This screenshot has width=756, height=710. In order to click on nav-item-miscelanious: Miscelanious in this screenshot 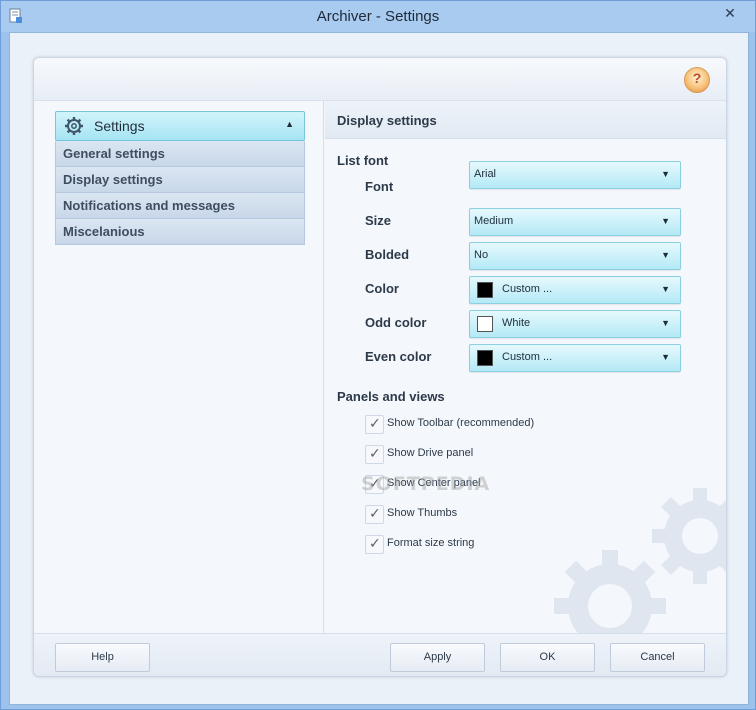, I will do `click(180, 232)`.